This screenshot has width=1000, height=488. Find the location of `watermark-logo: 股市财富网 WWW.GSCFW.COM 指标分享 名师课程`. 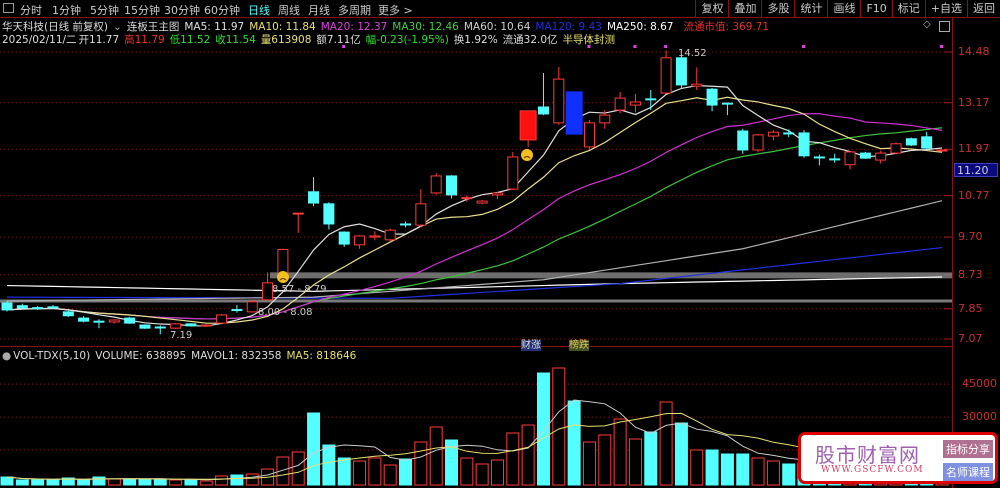

watermark-logo: 股市财富网 WWW.GSCFW.COM 指标分享 名师课程 is located at coordinates (898, 458).